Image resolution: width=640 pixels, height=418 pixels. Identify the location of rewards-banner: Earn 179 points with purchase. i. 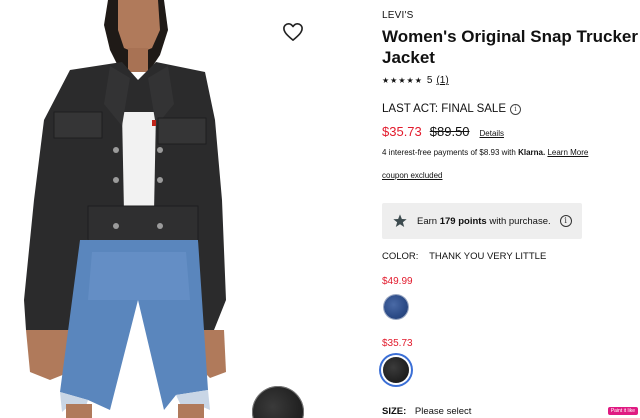
(482, 221).